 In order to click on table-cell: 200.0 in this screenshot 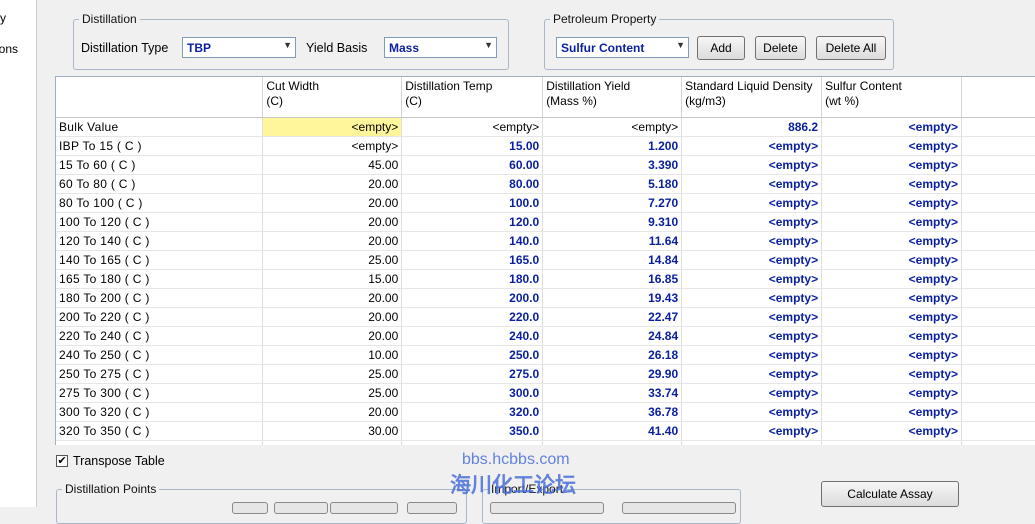, I will do `click(472, 298)`.